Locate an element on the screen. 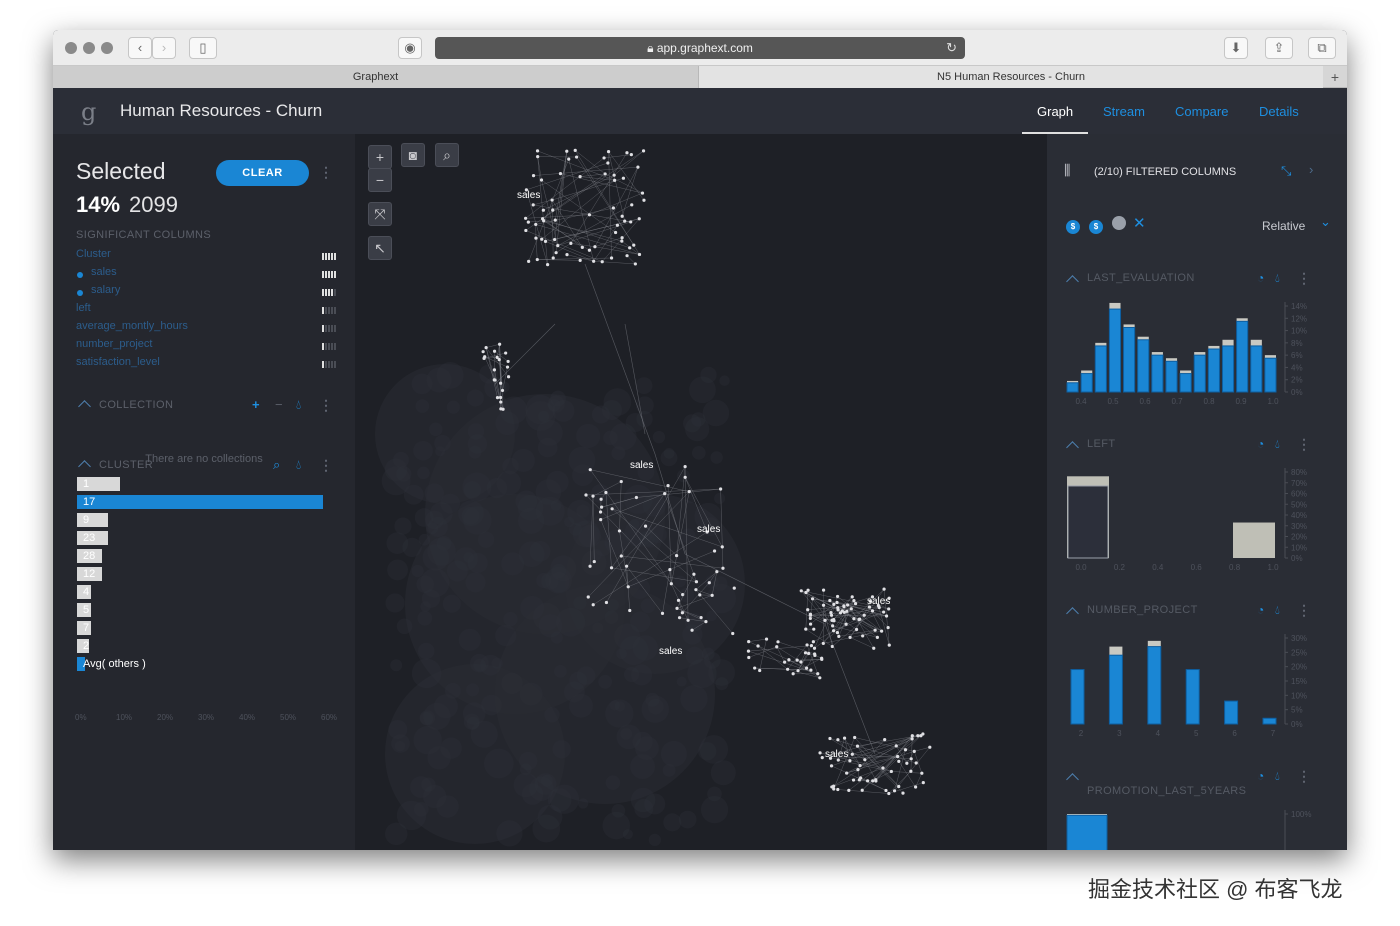  tab-compare: Compare is located at coordinates (1201, 111).